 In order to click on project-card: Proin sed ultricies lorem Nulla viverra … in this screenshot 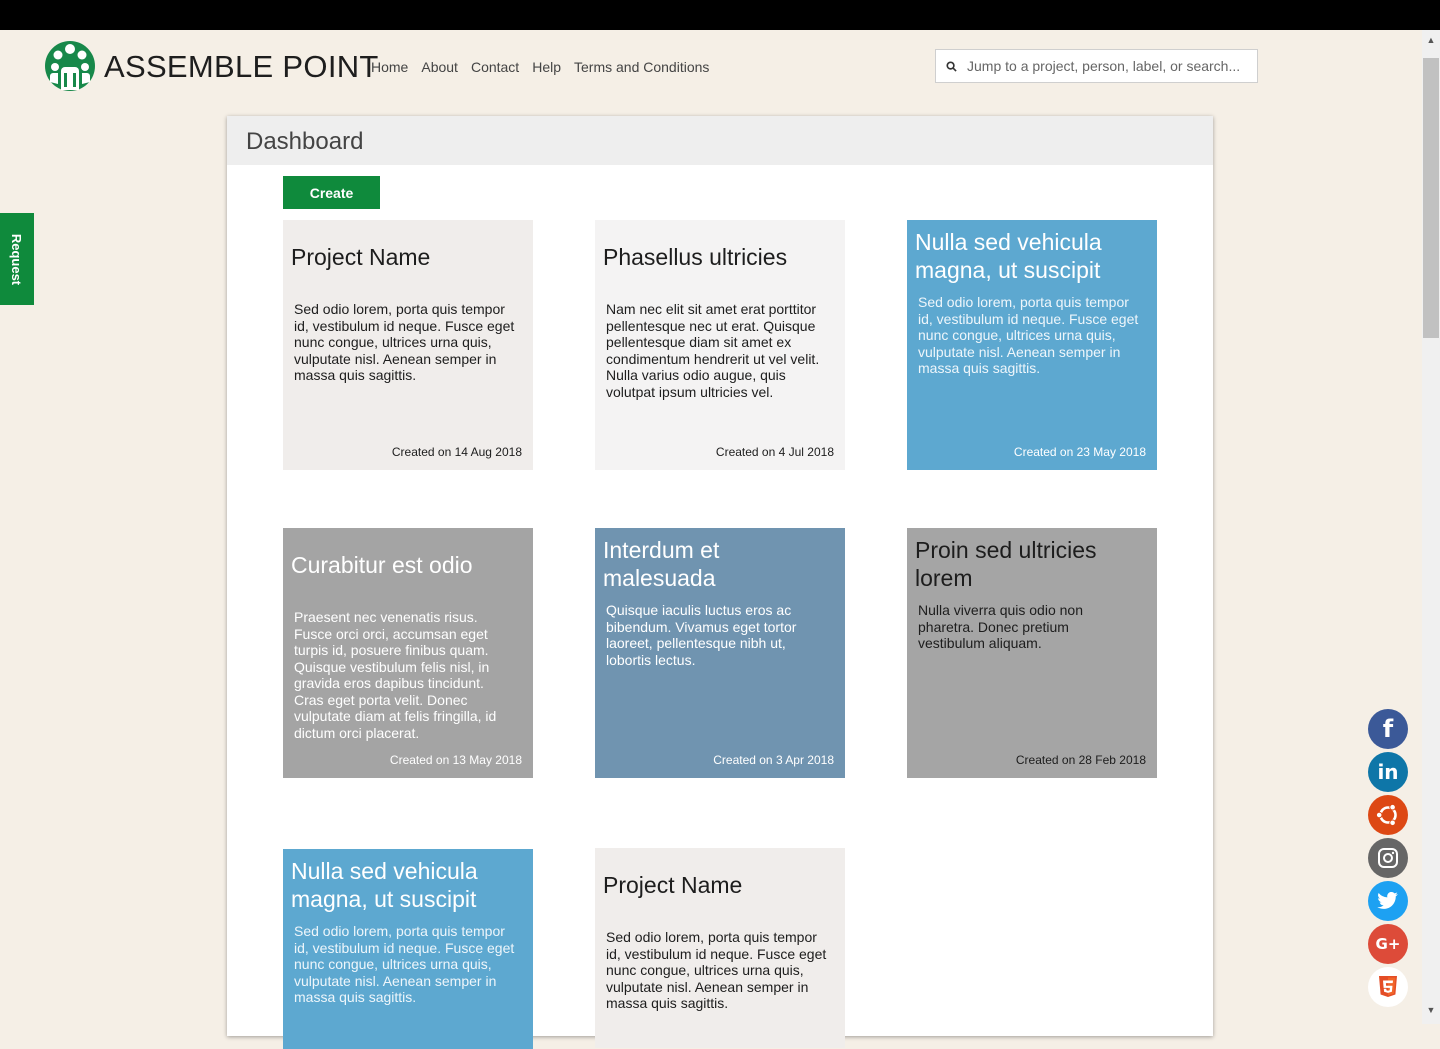, I will do `click(1032, 653)`.